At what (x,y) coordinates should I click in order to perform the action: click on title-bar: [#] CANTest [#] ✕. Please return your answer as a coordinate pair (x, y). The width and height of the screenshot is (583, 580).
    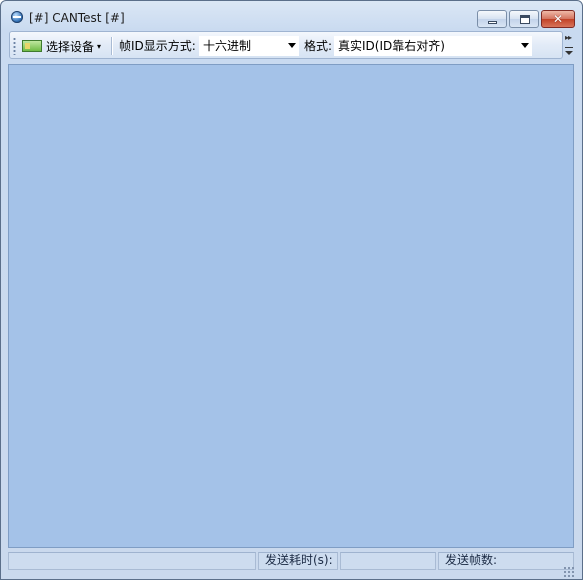
    Looking at the image, I should click on (291, 16).